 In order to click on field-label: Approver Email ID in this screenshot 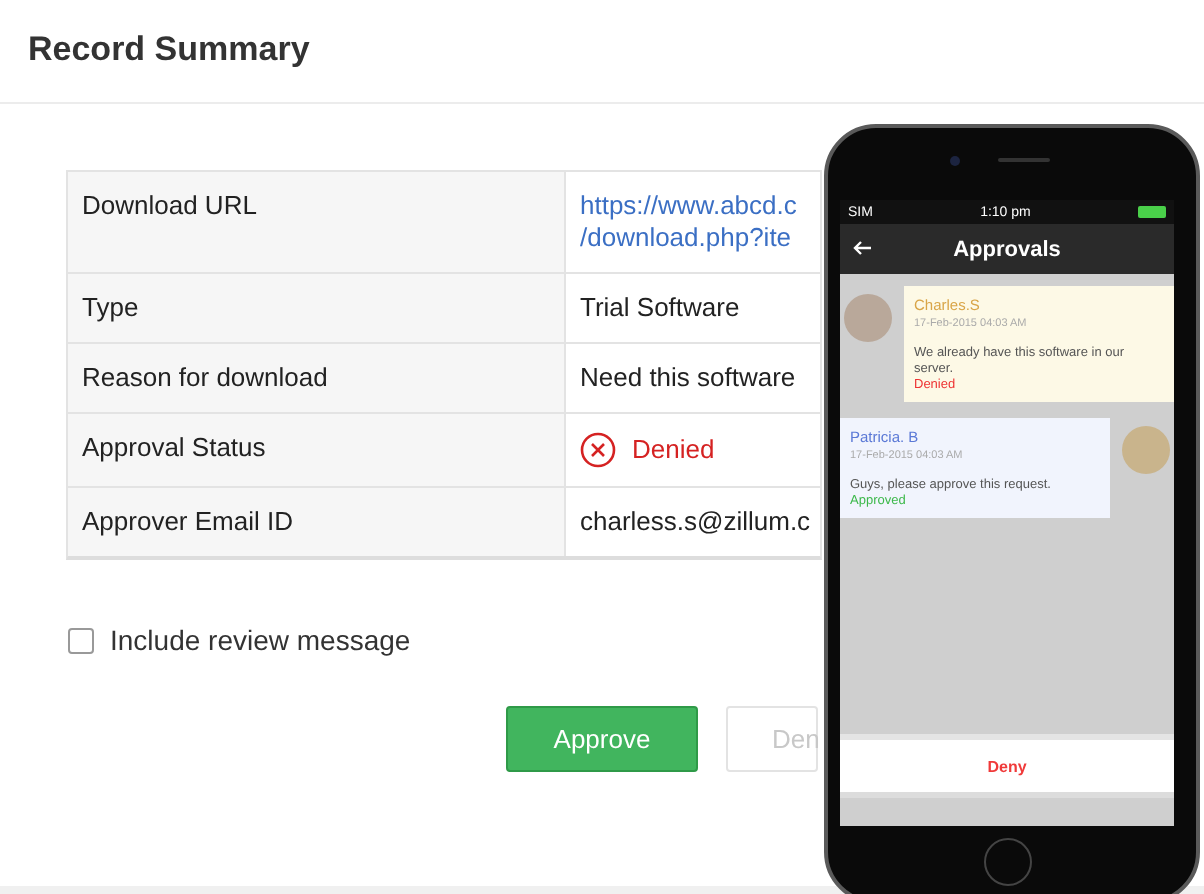, I will do `click(317, 522)`.